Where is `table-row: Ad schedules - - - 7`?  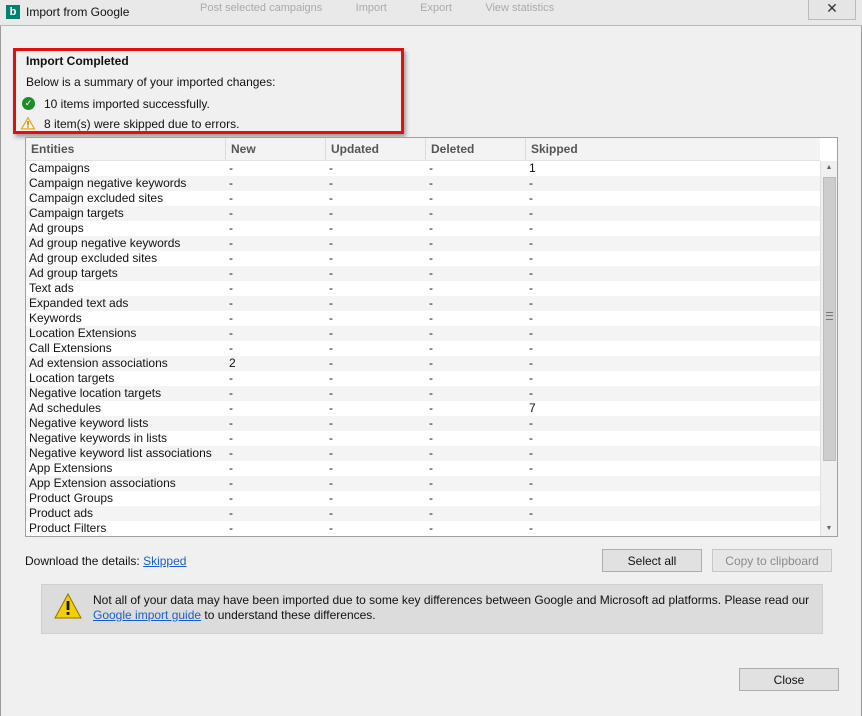
table-row: Ad schedules - - - 7 is located at coordinates (423, 408).